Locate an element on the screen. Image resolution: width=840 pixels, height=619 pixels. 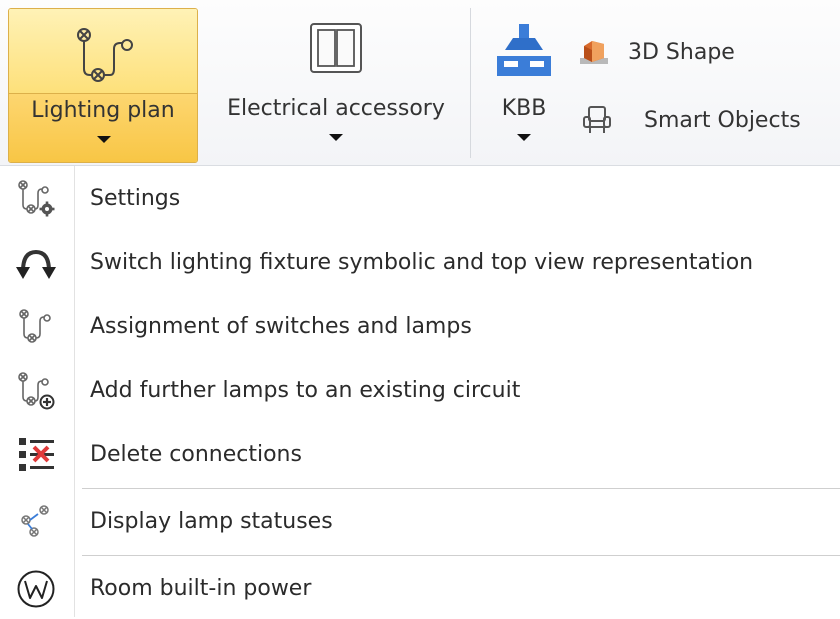
kbb-label: KBB is located at coordinates (524, 108).